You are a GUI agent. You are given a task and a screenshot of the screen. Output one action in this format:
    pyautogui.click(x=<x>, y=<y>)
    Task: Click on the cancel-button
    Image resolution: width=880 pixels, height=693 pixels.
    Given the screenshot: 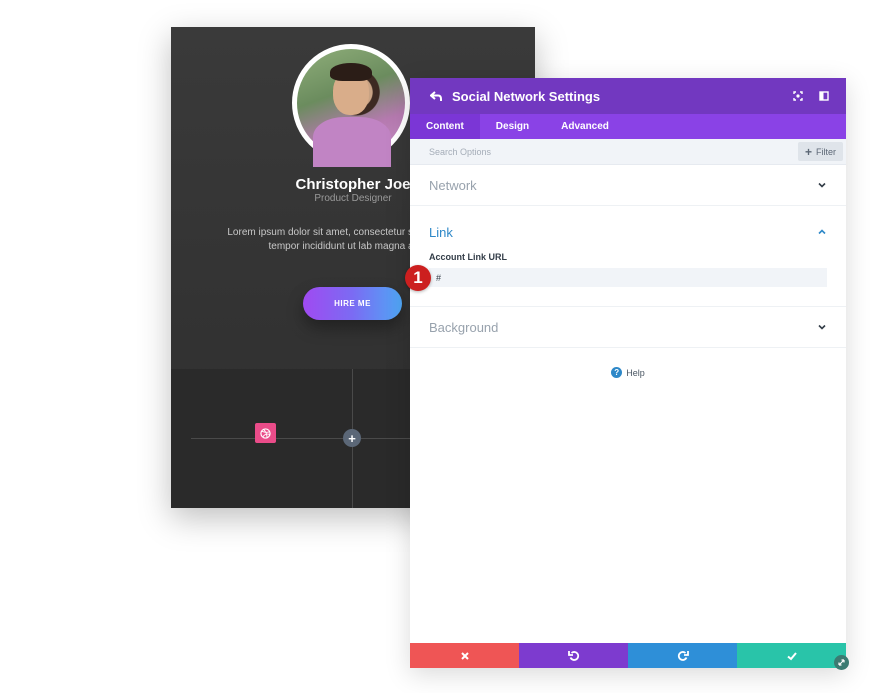 What is the action you would take?
    pyautogui.click(x=464, y=655)
    